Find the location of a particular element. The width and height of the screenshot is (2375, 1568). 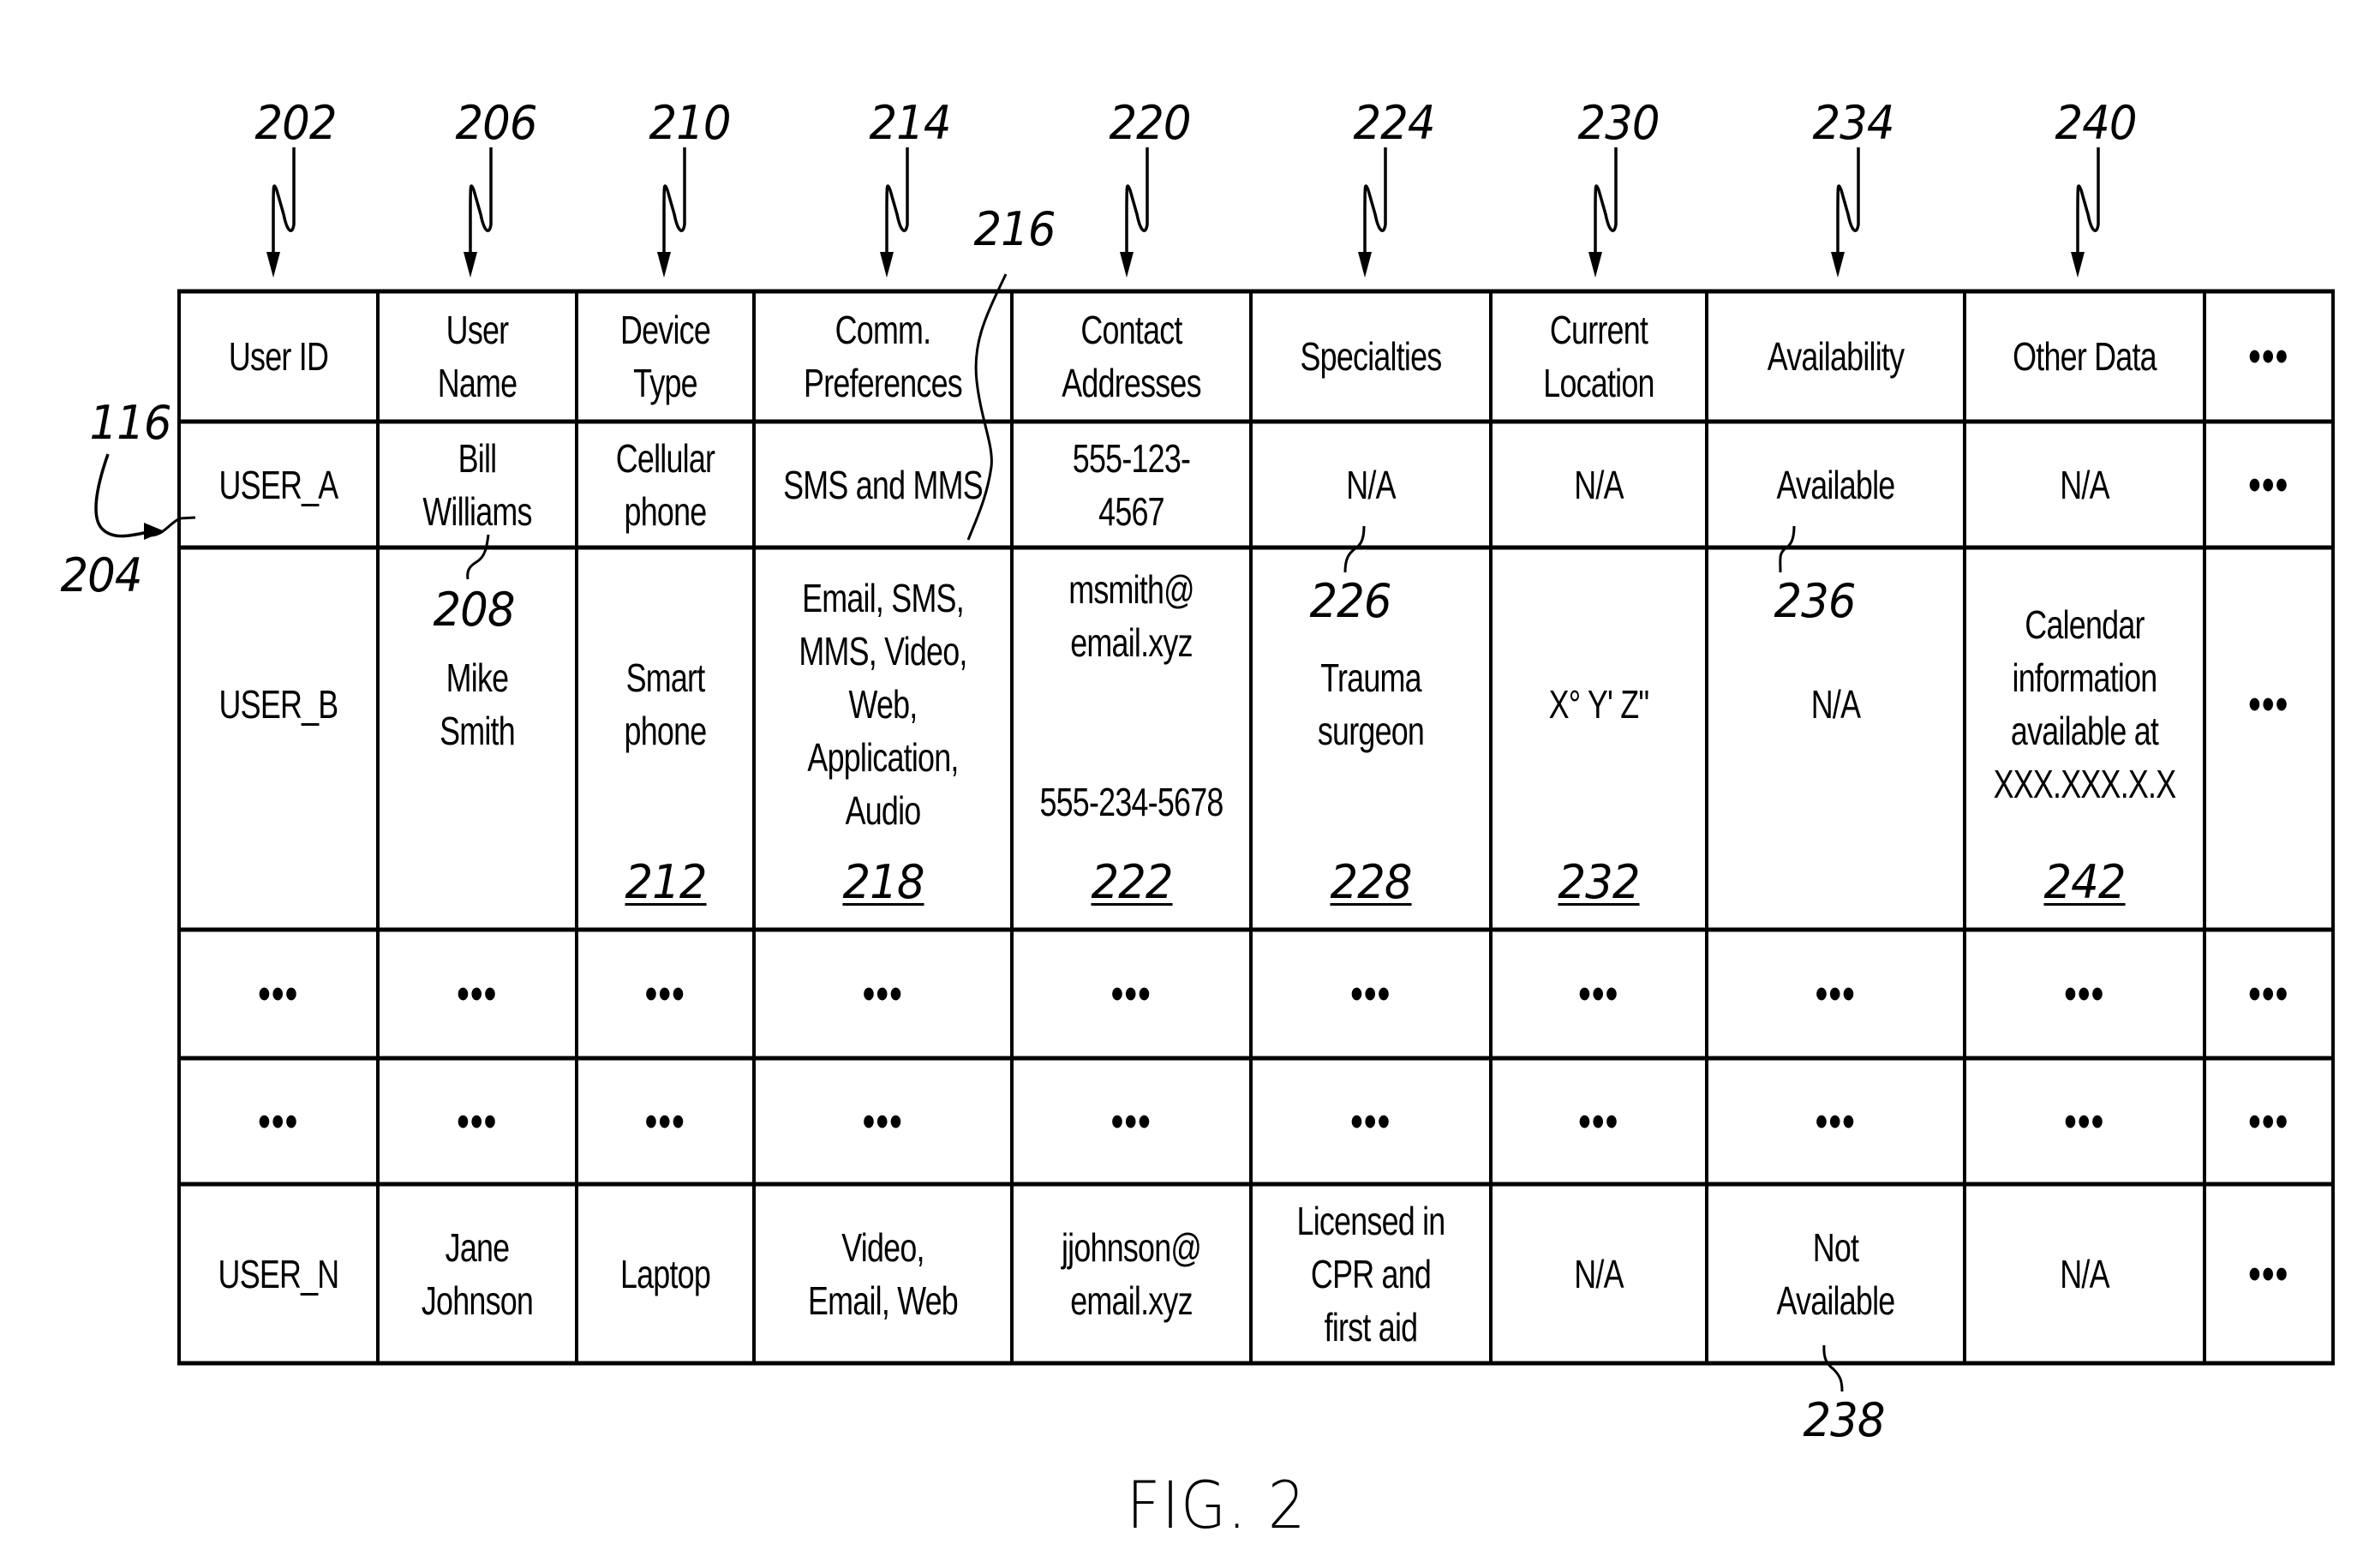

cell-ref-numeral: 242 is located at coordinates (2084, 882).